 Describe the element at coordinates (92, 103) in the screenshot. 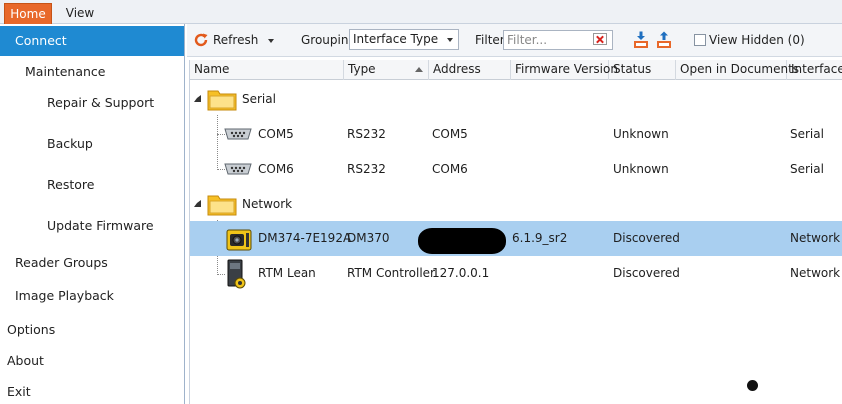

I see `sidebar-item-repair-support: Repair & Support` at that location.